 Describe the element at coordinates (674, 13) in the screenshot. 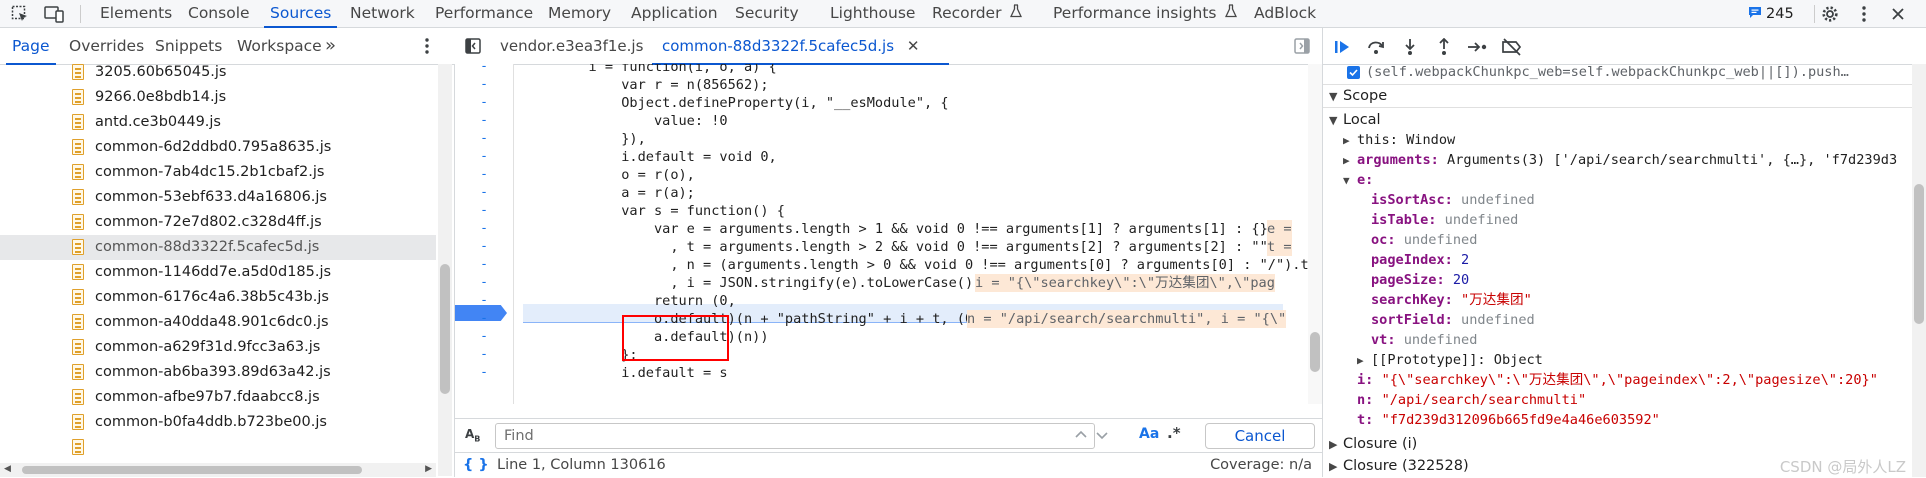

I see `tab-application: Application` at that location.